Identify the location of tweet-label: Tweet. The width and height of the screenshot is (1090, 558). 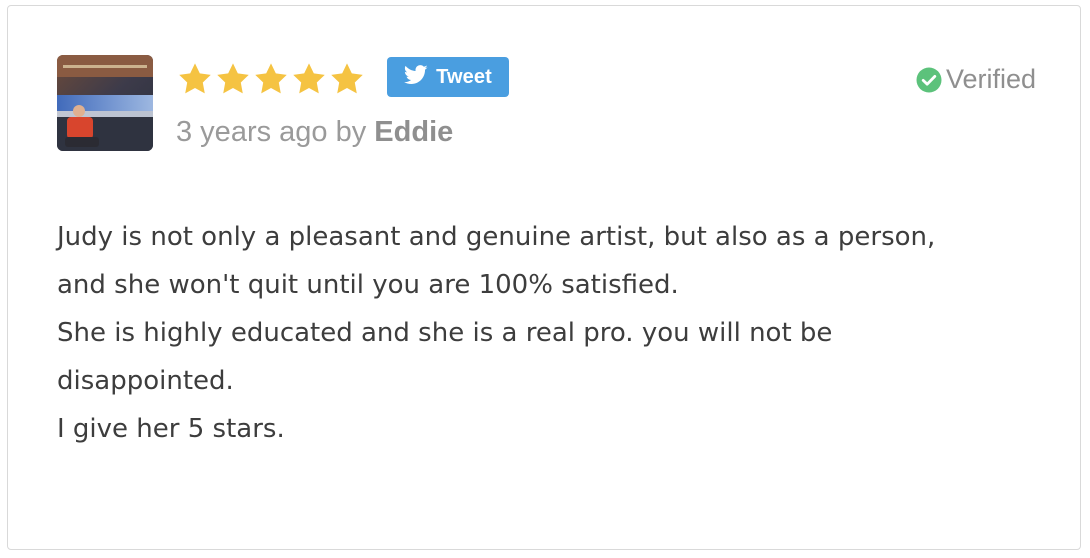
(464, 76).